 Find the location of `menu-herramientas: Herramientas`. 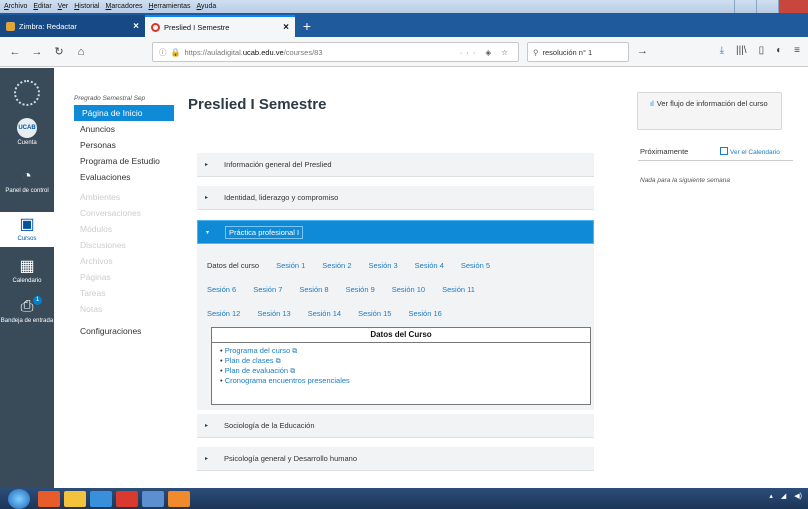

menu-herramientas: Herramientas is located at coordinates (169, 6).